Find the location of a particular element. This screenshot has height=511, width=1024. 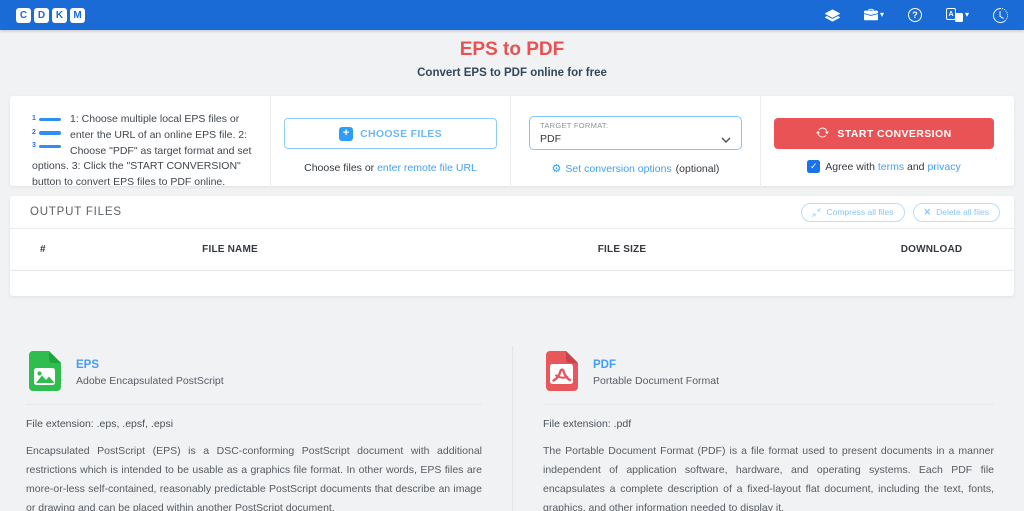

eps-format-titles: EPS Adobe Encapsulated PostScript is located at coordinates (150, 373).